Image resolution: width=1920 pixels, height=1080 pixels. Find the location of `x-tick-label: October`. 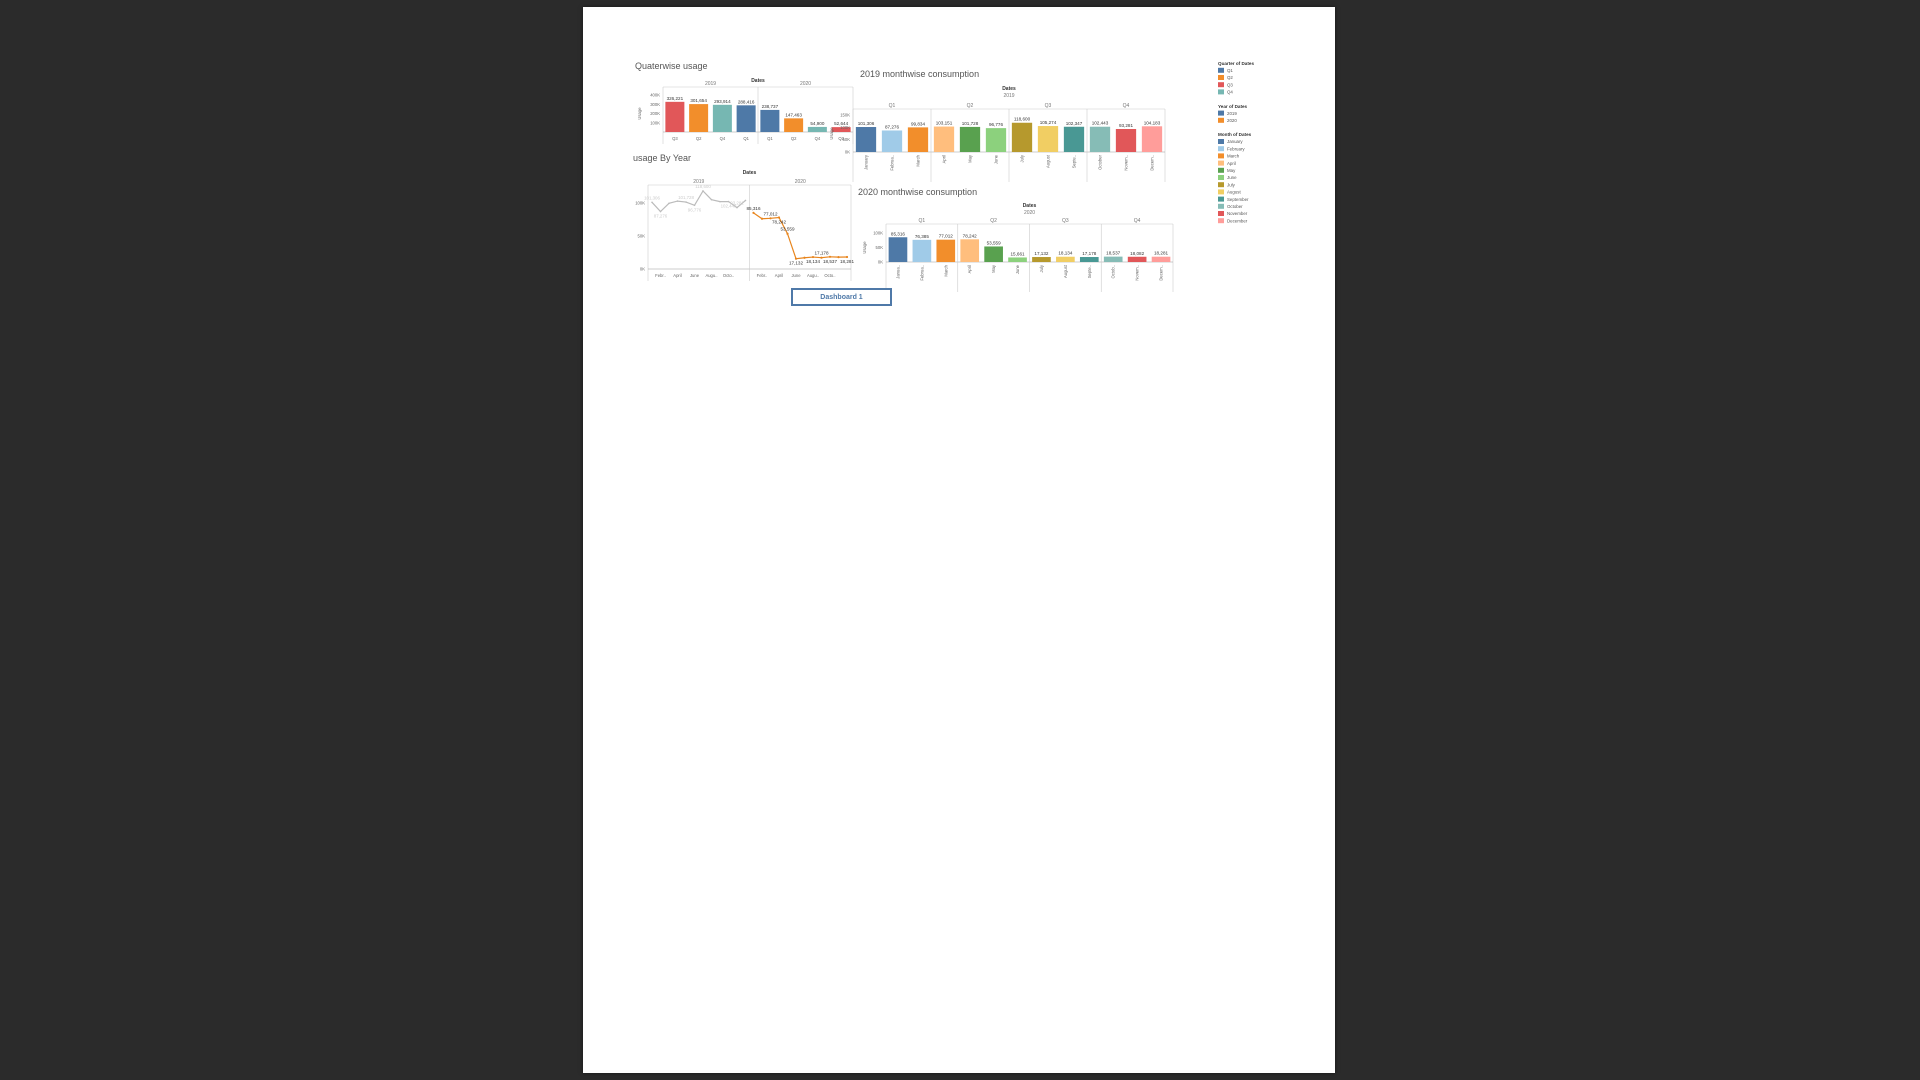

x-tick-label: October is located at coordinates (1100, 162).